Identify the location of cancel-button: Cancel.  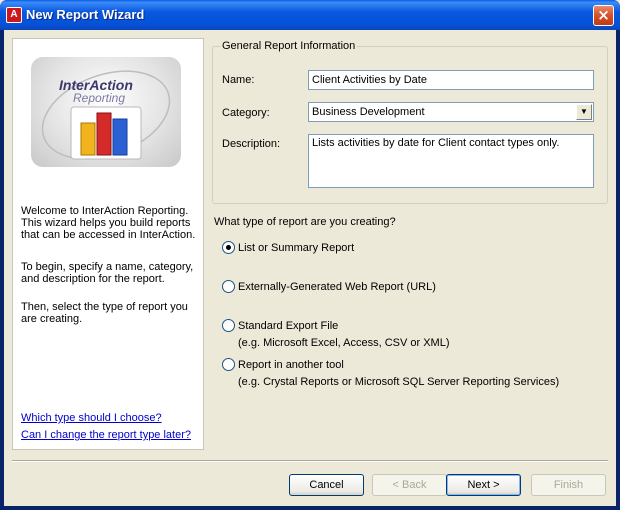
(326, 485).